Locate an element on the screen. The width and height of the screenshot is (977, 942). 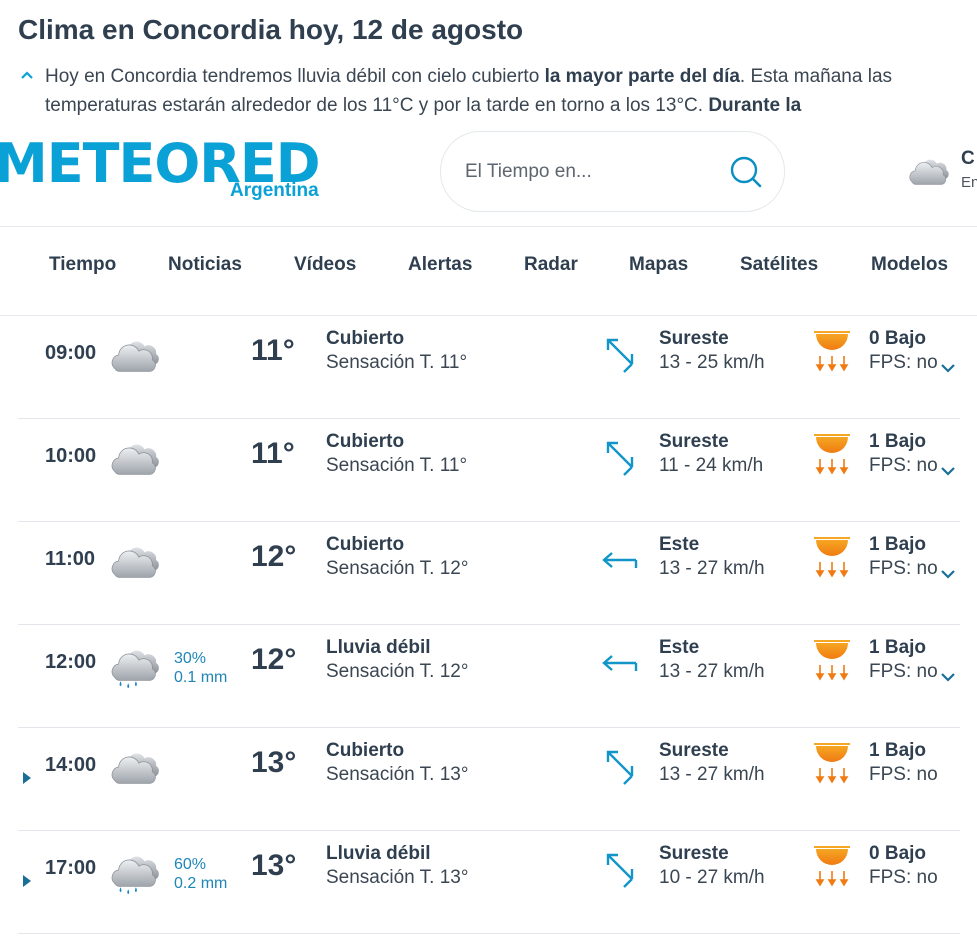
row-feels-like: Sensación T. 12° is located at coordinates (397, 671).